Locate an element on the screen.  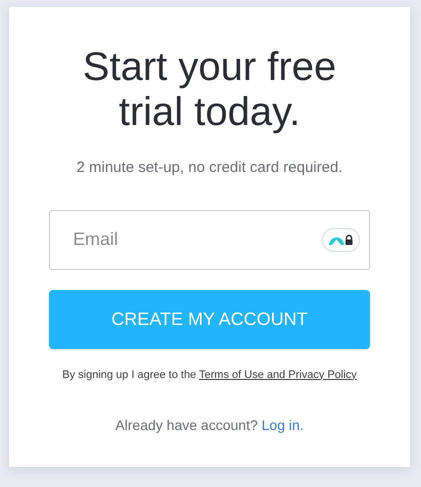
create-account-button: CREATE MY ACCOUNT is located at coordinates (209, 319).